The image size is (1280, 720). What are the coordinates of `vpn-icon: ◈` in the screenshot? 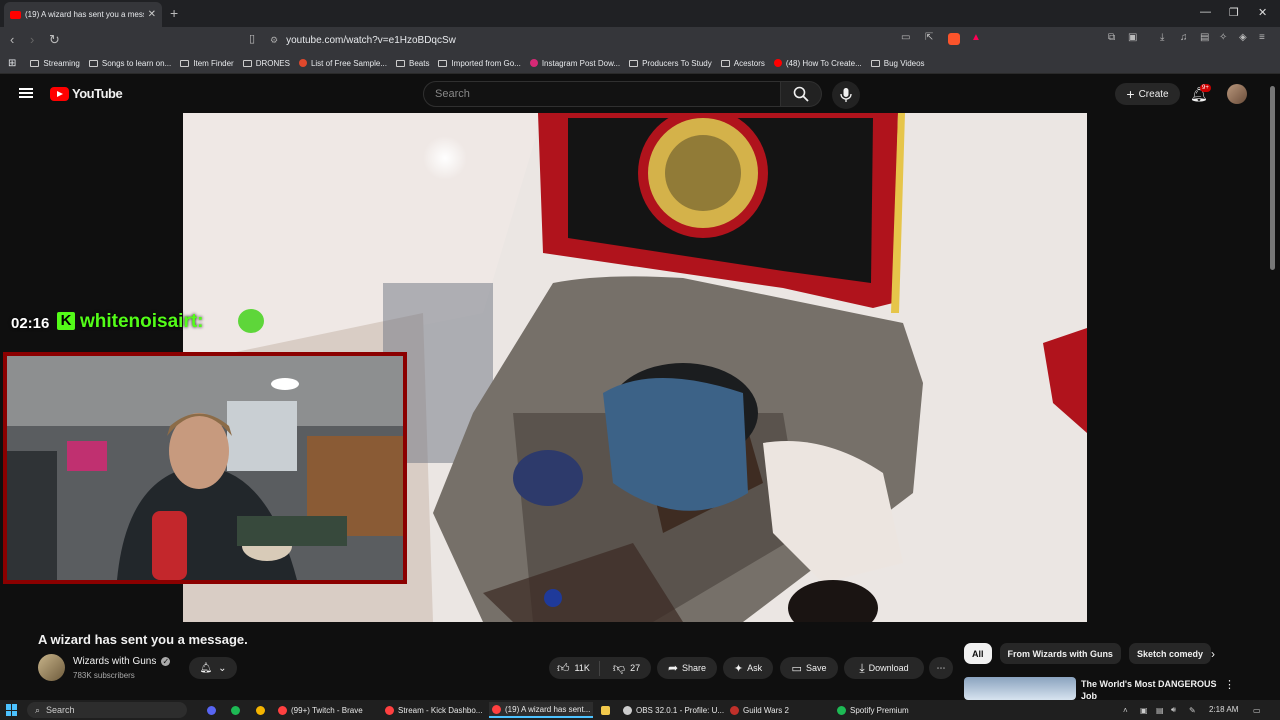 It's located at (1243, 37).